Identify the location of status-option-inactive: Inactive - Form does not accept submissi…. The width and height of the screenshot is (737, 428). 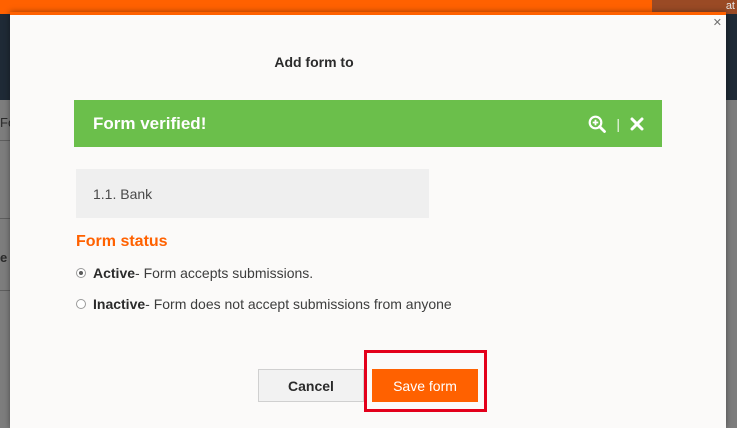
(264, 304).